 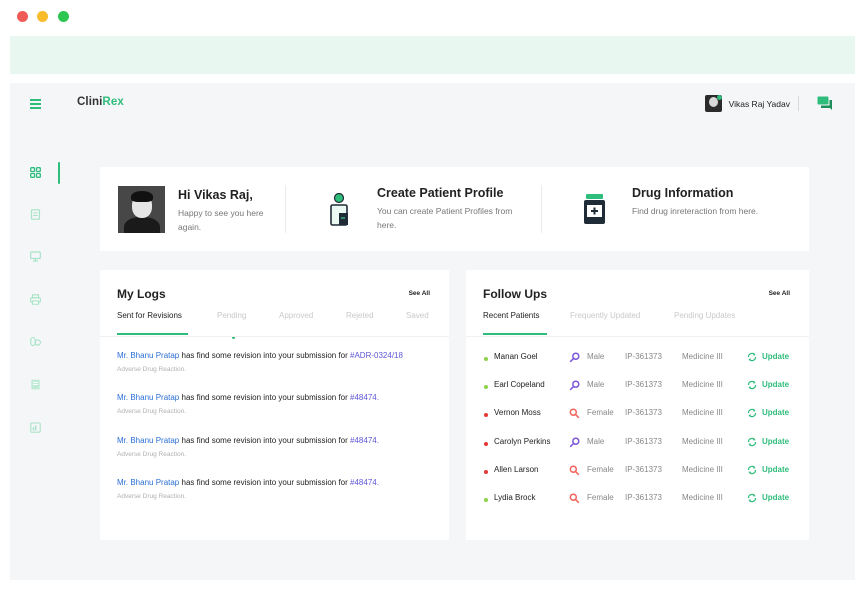 I want to click on divider, so click(x=541, y=209).